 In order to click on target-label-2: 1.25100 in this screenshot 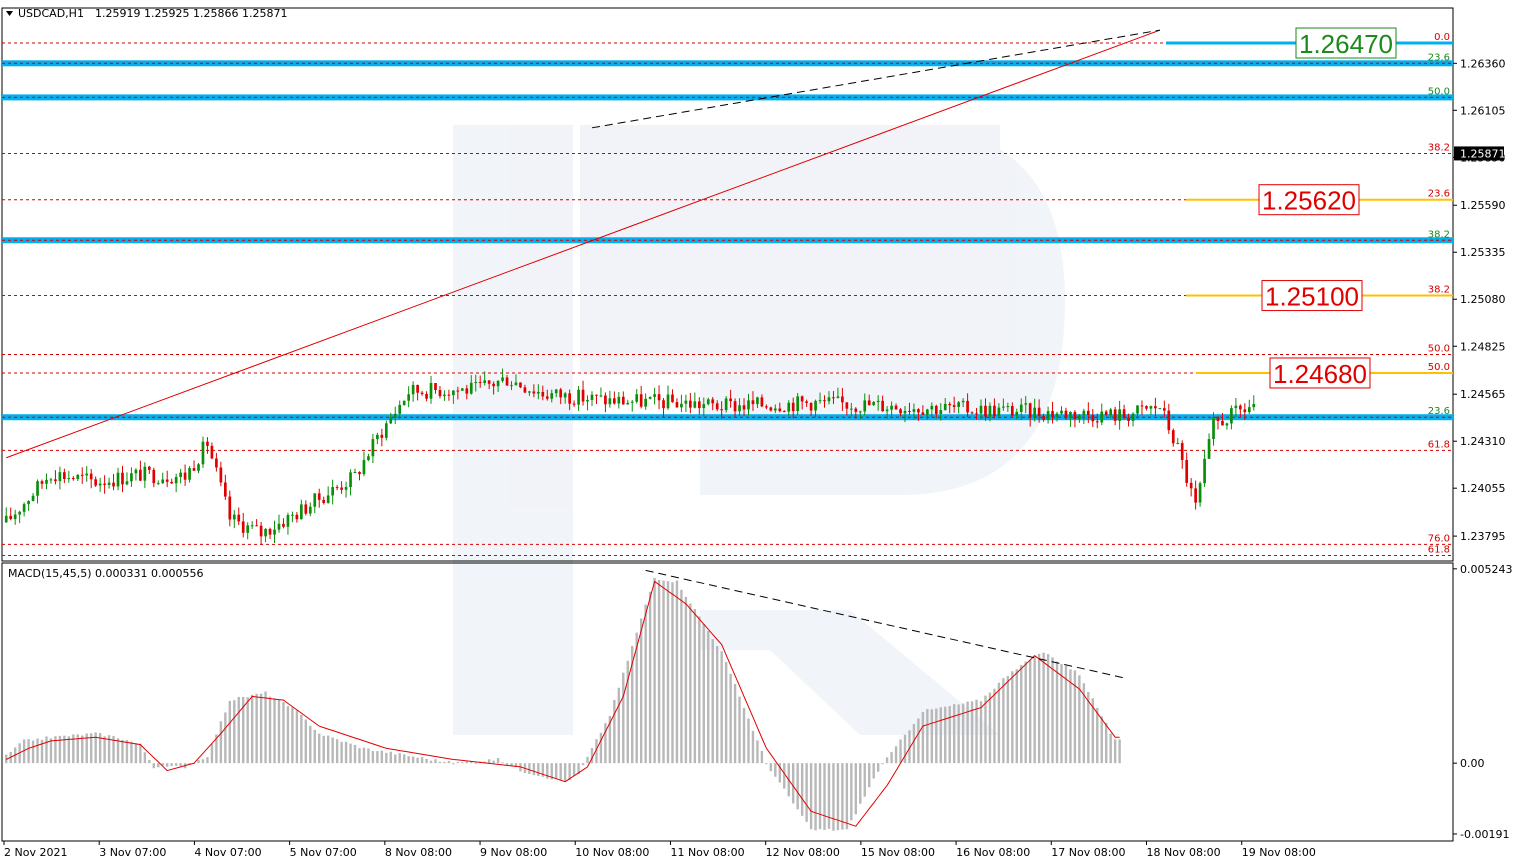, I will do `click(1312, 297)`.